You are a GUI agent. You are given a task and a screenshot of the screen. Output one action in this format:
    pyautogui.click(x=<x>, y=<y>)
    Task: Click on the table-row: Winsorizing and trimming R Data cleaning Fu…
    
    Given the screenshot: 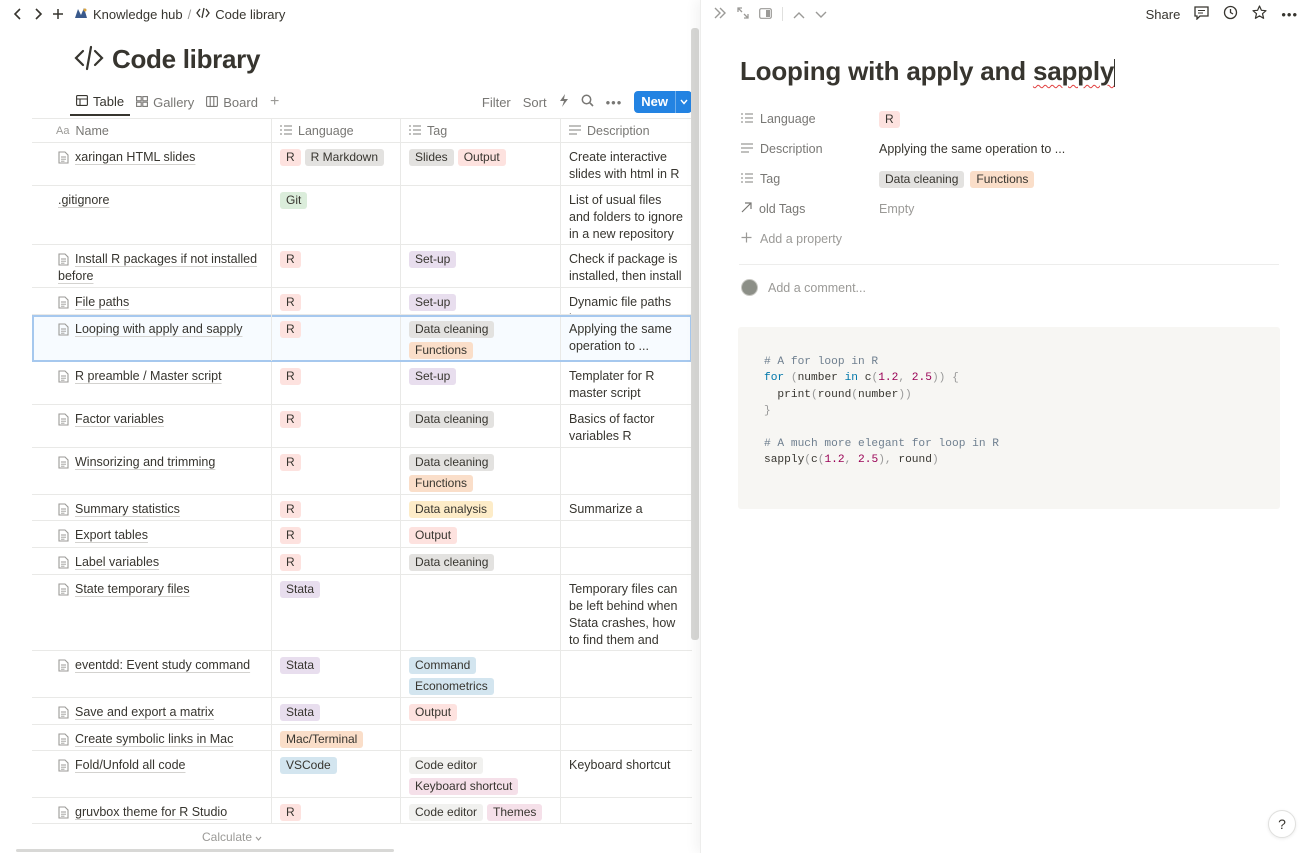 What is the action you would take?
    pyautogui.click(x=362, y=471)
    